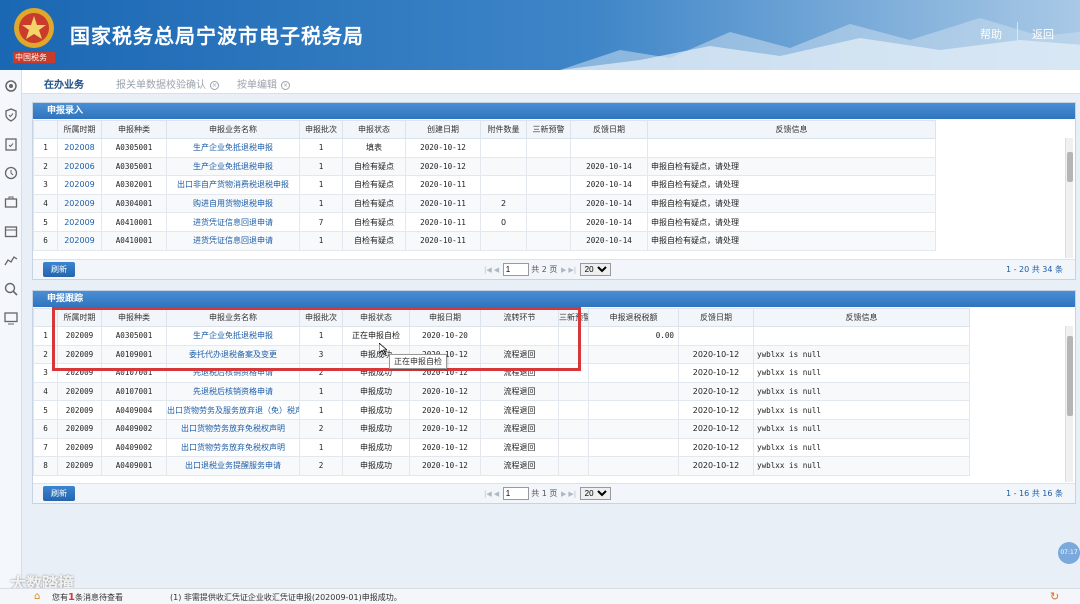 The height and width of the screenshot is (604, 1080). What do you see at coordinates (167, 83) in the screenshot?
I see `tab-customs-verify: 报关单数据校验确认 ×` at bounding box center [167, 83].